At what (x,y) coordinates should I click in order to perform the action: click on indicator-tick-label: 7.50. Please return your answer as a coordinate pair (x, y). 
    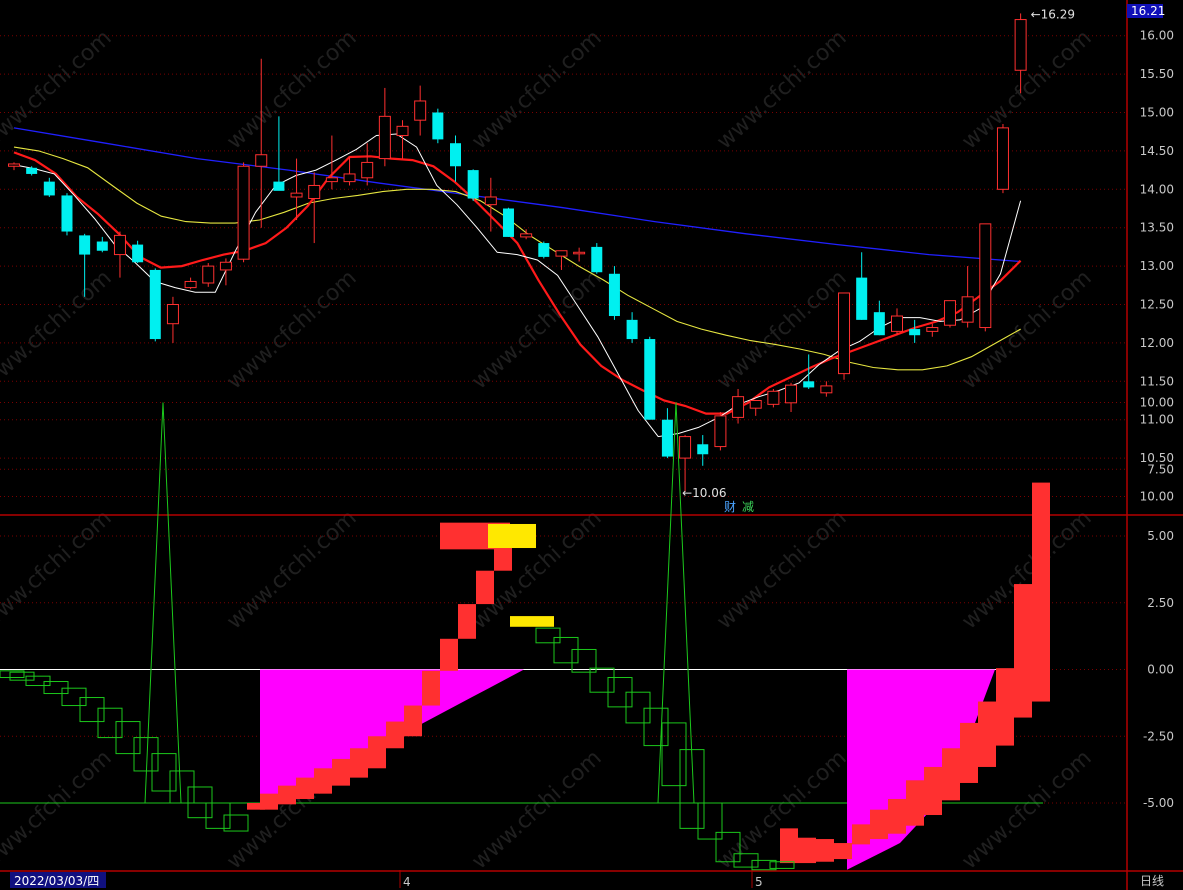
    Looking at the image, I should click on (1160, 469).